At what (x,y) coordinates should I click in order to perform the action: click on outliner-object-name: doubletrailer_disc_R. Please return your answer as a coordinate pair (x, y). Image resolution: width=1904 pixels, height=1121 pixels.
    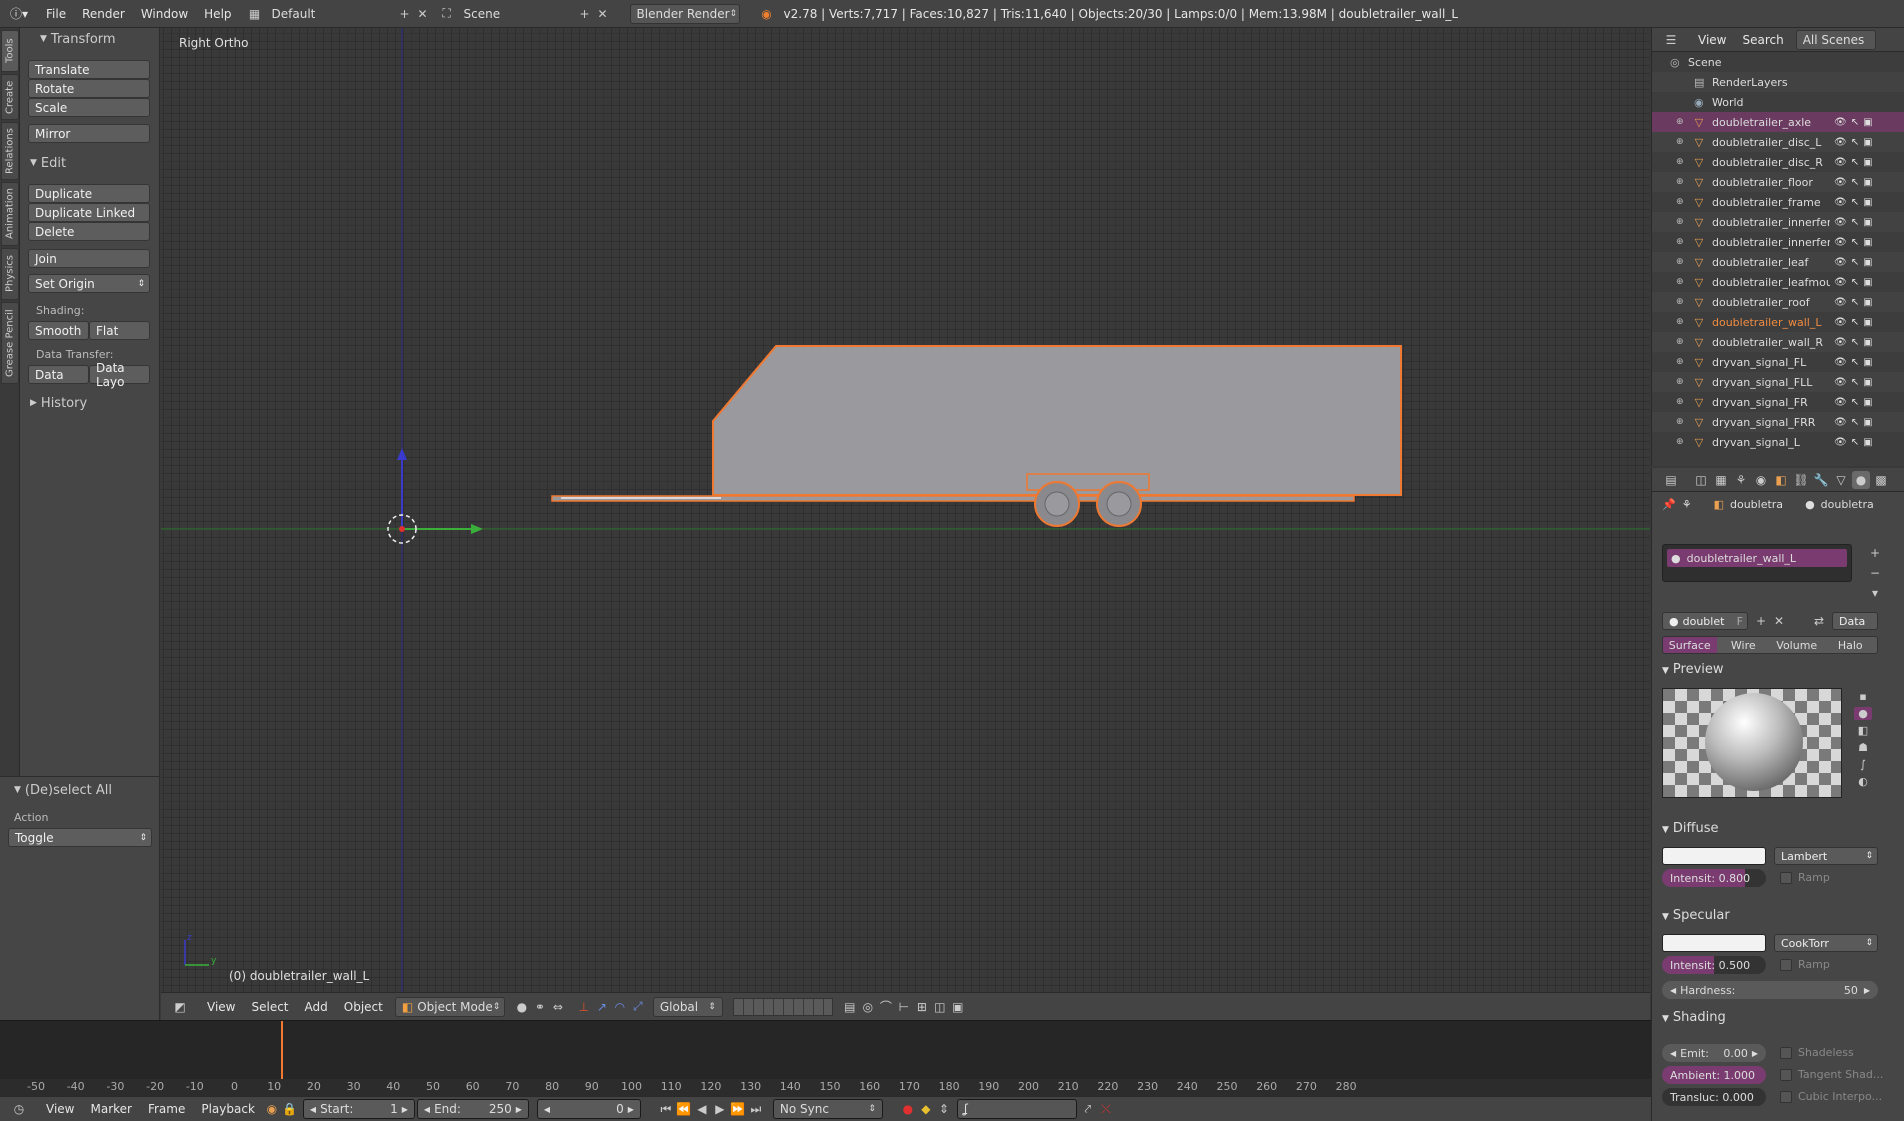
    Looking at the image, I should click on (1771, 162).